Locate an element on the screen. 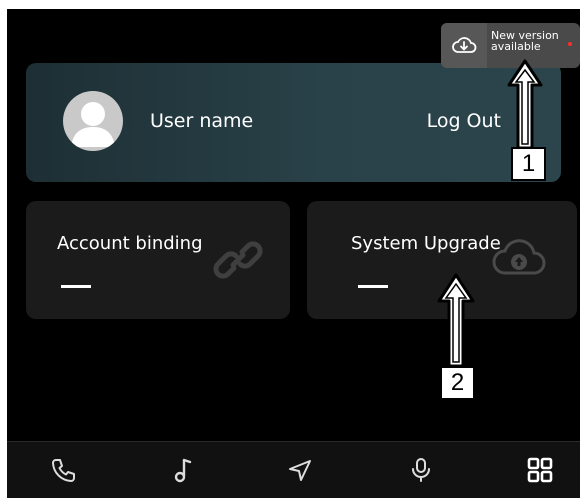 The image size is (586, 498). phone-icon is located at coordinates (63, 470).